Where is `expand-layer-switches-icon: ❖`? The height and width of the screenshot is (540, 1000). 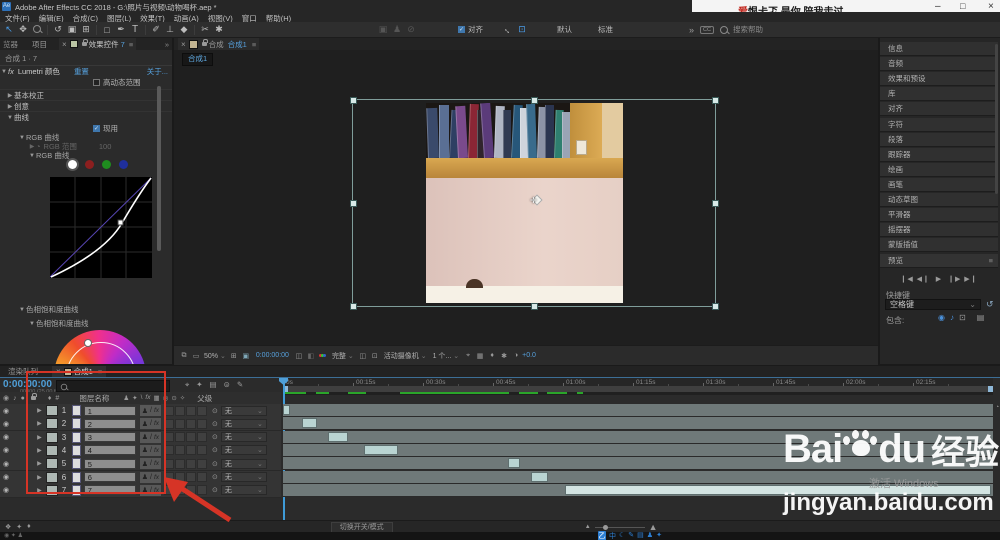 expand-layer-switches-icon: ❖ is located at coordinates (8, 527).